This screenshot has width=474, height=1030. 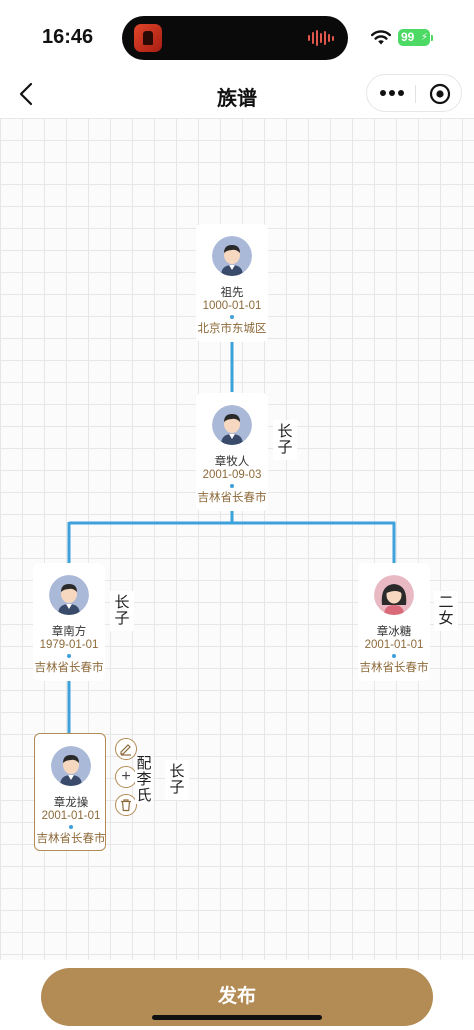 I want to click on charging-bolt-icon: ⚡, so click(x=424, y=37).